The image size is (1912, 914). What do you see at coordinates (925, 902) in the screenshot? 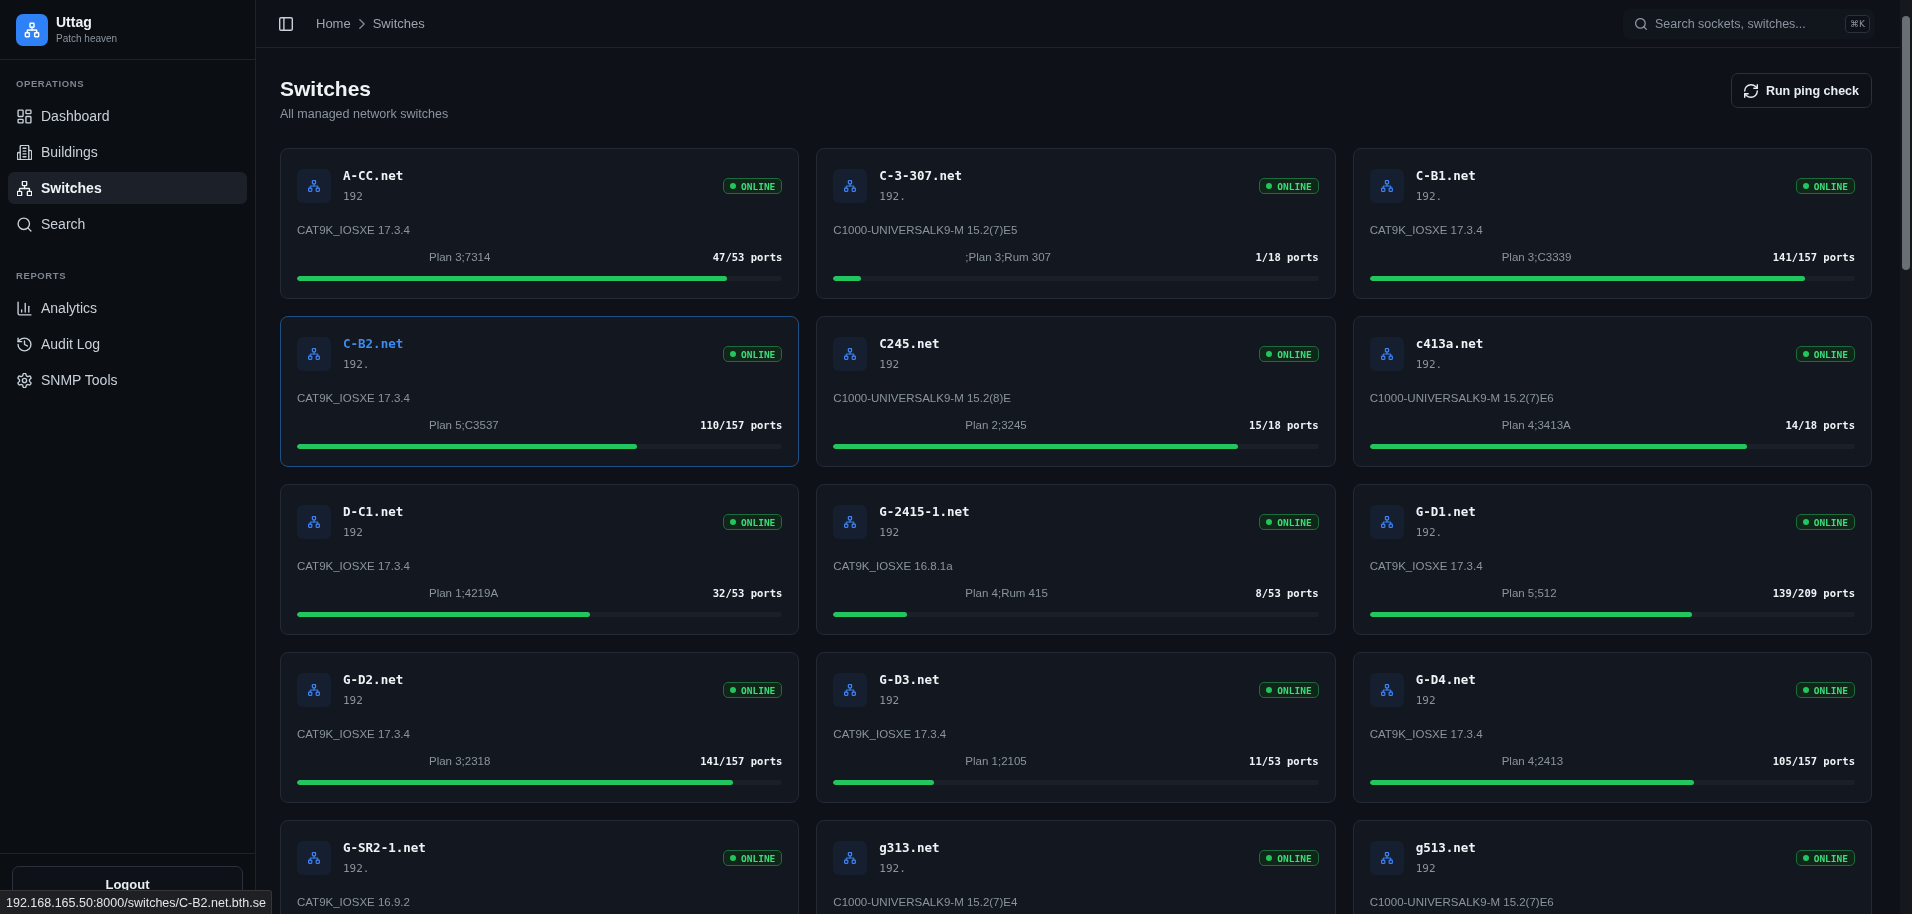
I see `model-text: C1000-UNIVERSALK9-M 15.2(7)E4` at bounding box center [925, 902].